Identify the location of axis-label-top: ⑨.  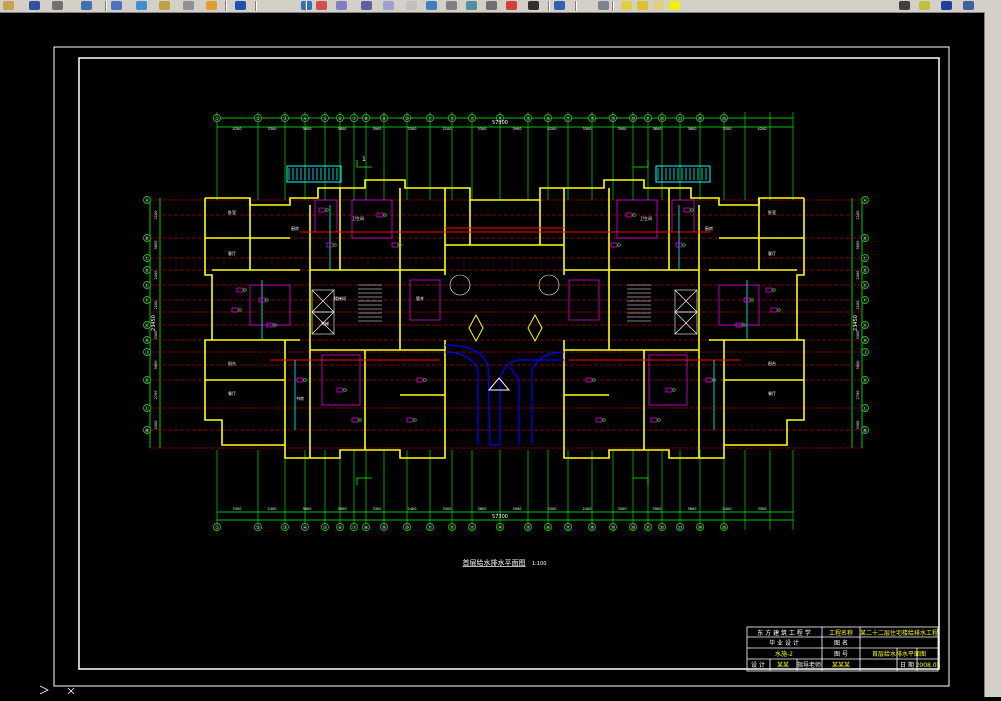
(384, 119).